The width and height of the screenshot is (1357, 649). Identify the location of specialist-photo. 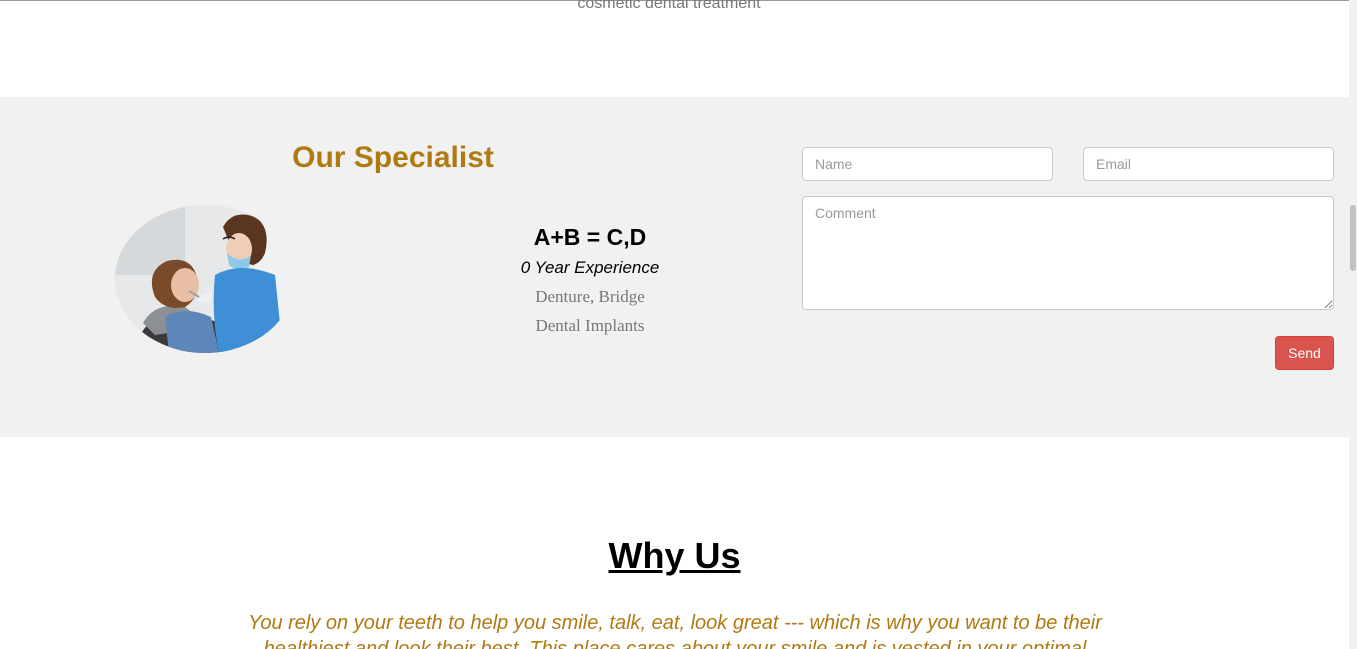
(205, 279).